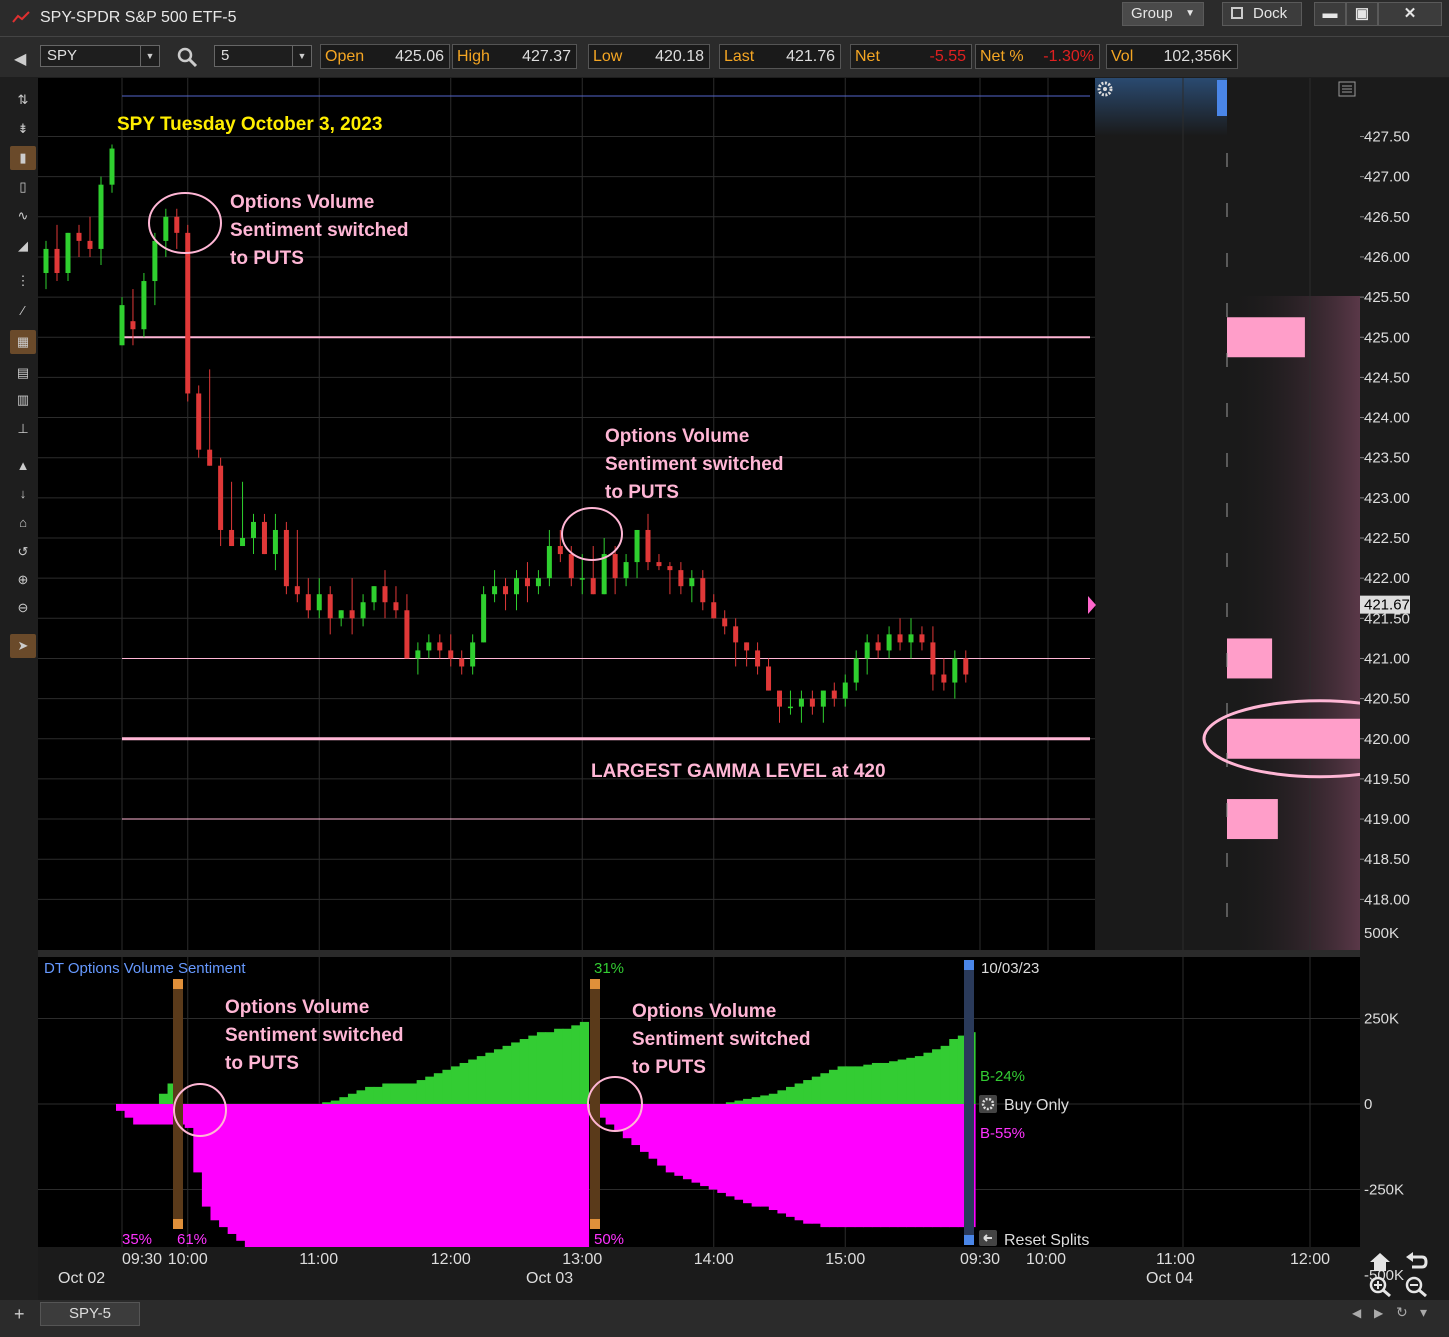  I want to click on grid-small-icon: ▥, so click(23, 400).